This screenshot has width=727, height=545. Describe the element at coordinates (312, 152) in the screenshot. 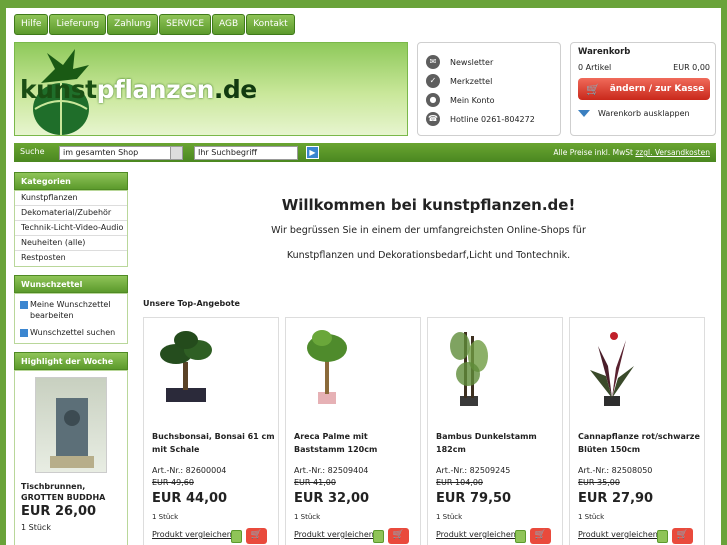

I see `search-submit-button: ▶` at that location.